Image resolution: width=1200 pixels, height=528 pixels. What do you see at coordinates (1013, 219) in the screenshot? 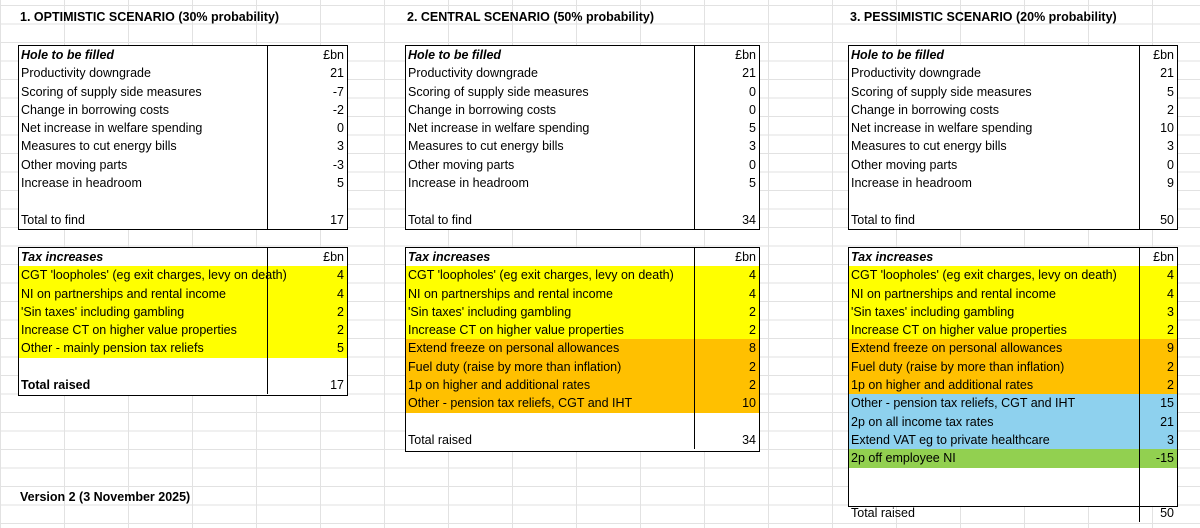
I see `hole-total-row: Total to find 50` at bounding box center [1013, 219].